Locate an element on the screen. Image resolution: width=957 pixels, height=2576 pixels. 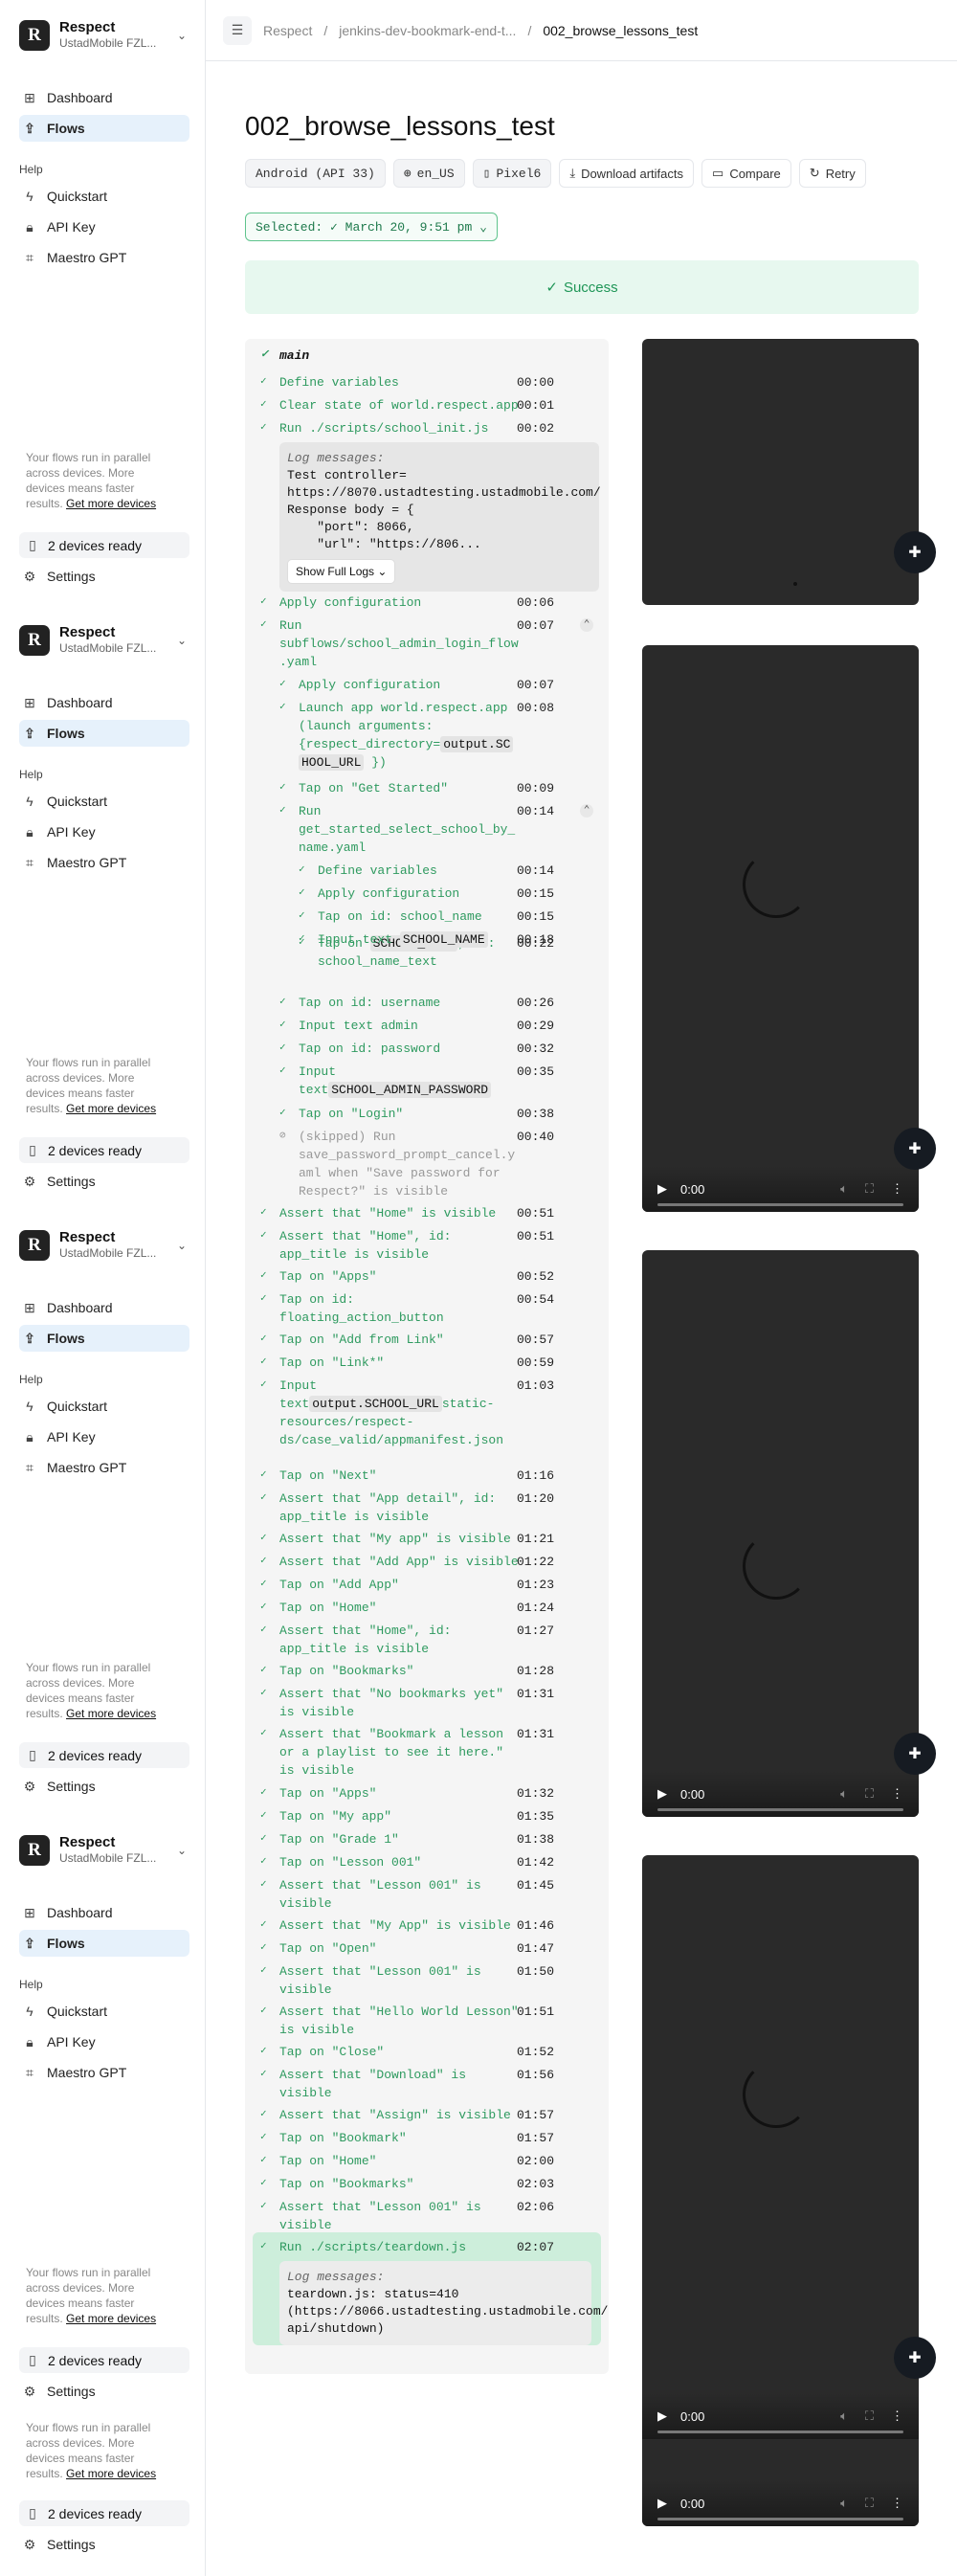
step-item: ✓ Tap on "Apps" 01:32 is located at coordinates (407, 1794).